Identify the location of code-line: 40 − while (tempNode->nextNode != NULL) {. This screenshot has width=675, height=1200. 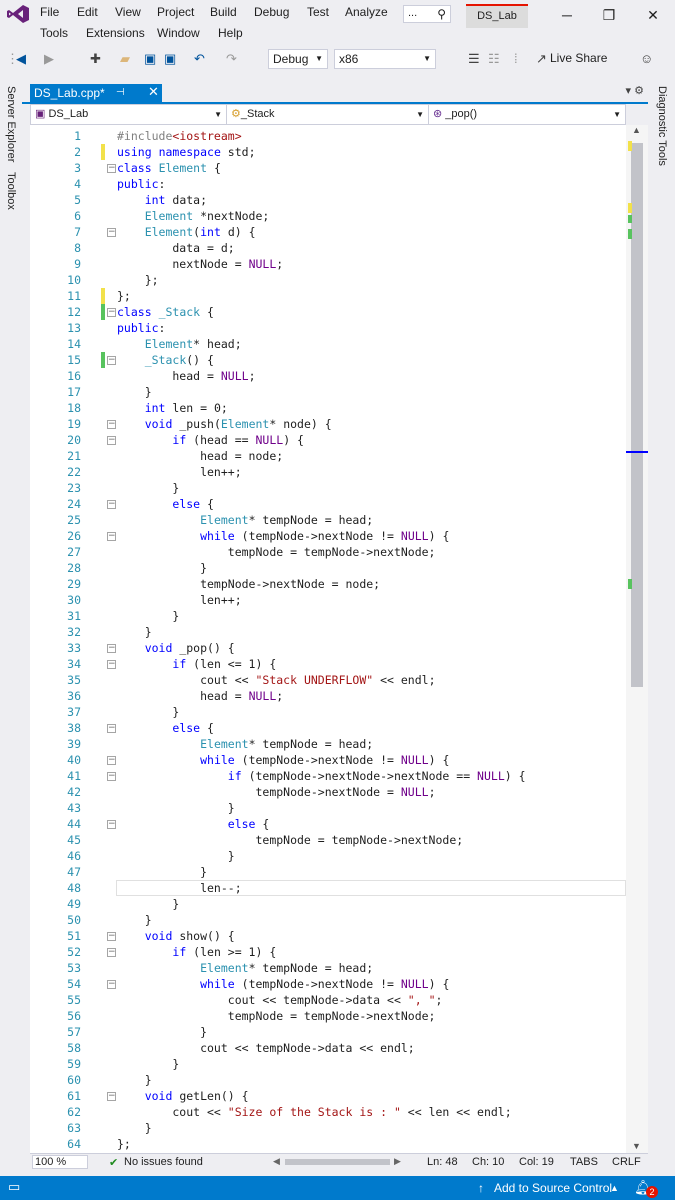
(329, 760).